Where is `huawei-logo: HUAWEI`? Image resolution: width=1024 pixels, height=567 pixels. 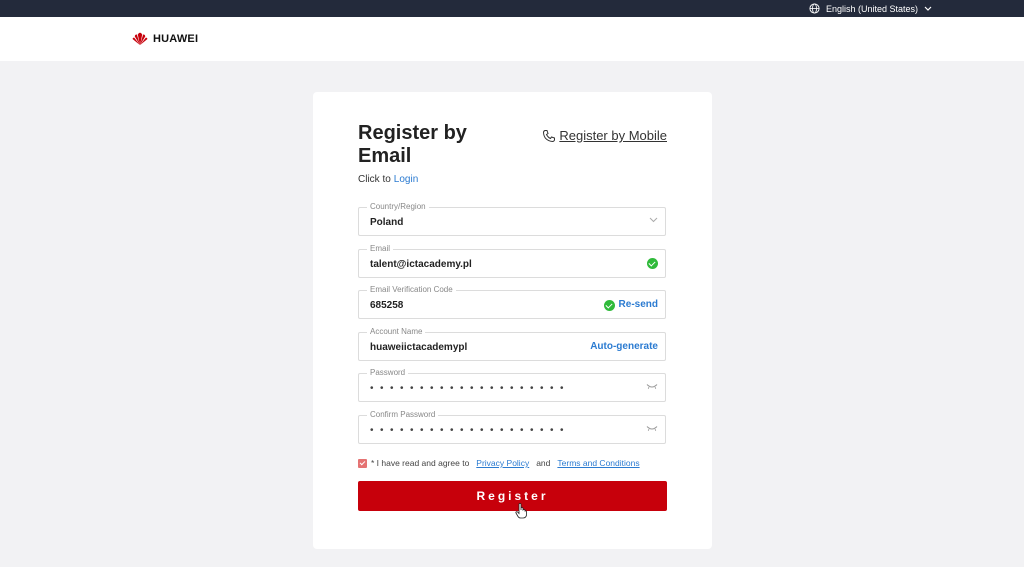 huawei-logo: HUAWEI is located at coordinates (164, 39).